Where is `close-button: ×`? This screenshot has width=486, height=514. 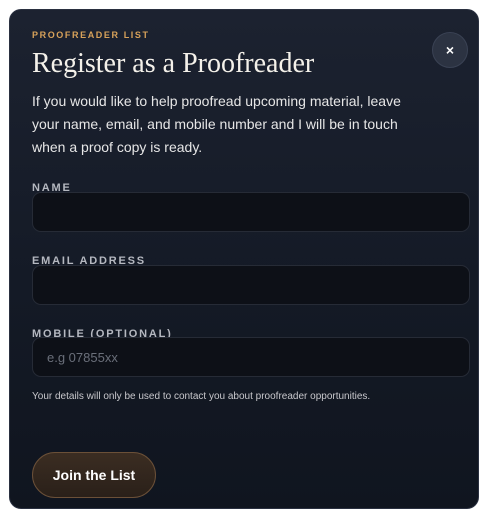
close-button: × is located at coordinates (450, 50).